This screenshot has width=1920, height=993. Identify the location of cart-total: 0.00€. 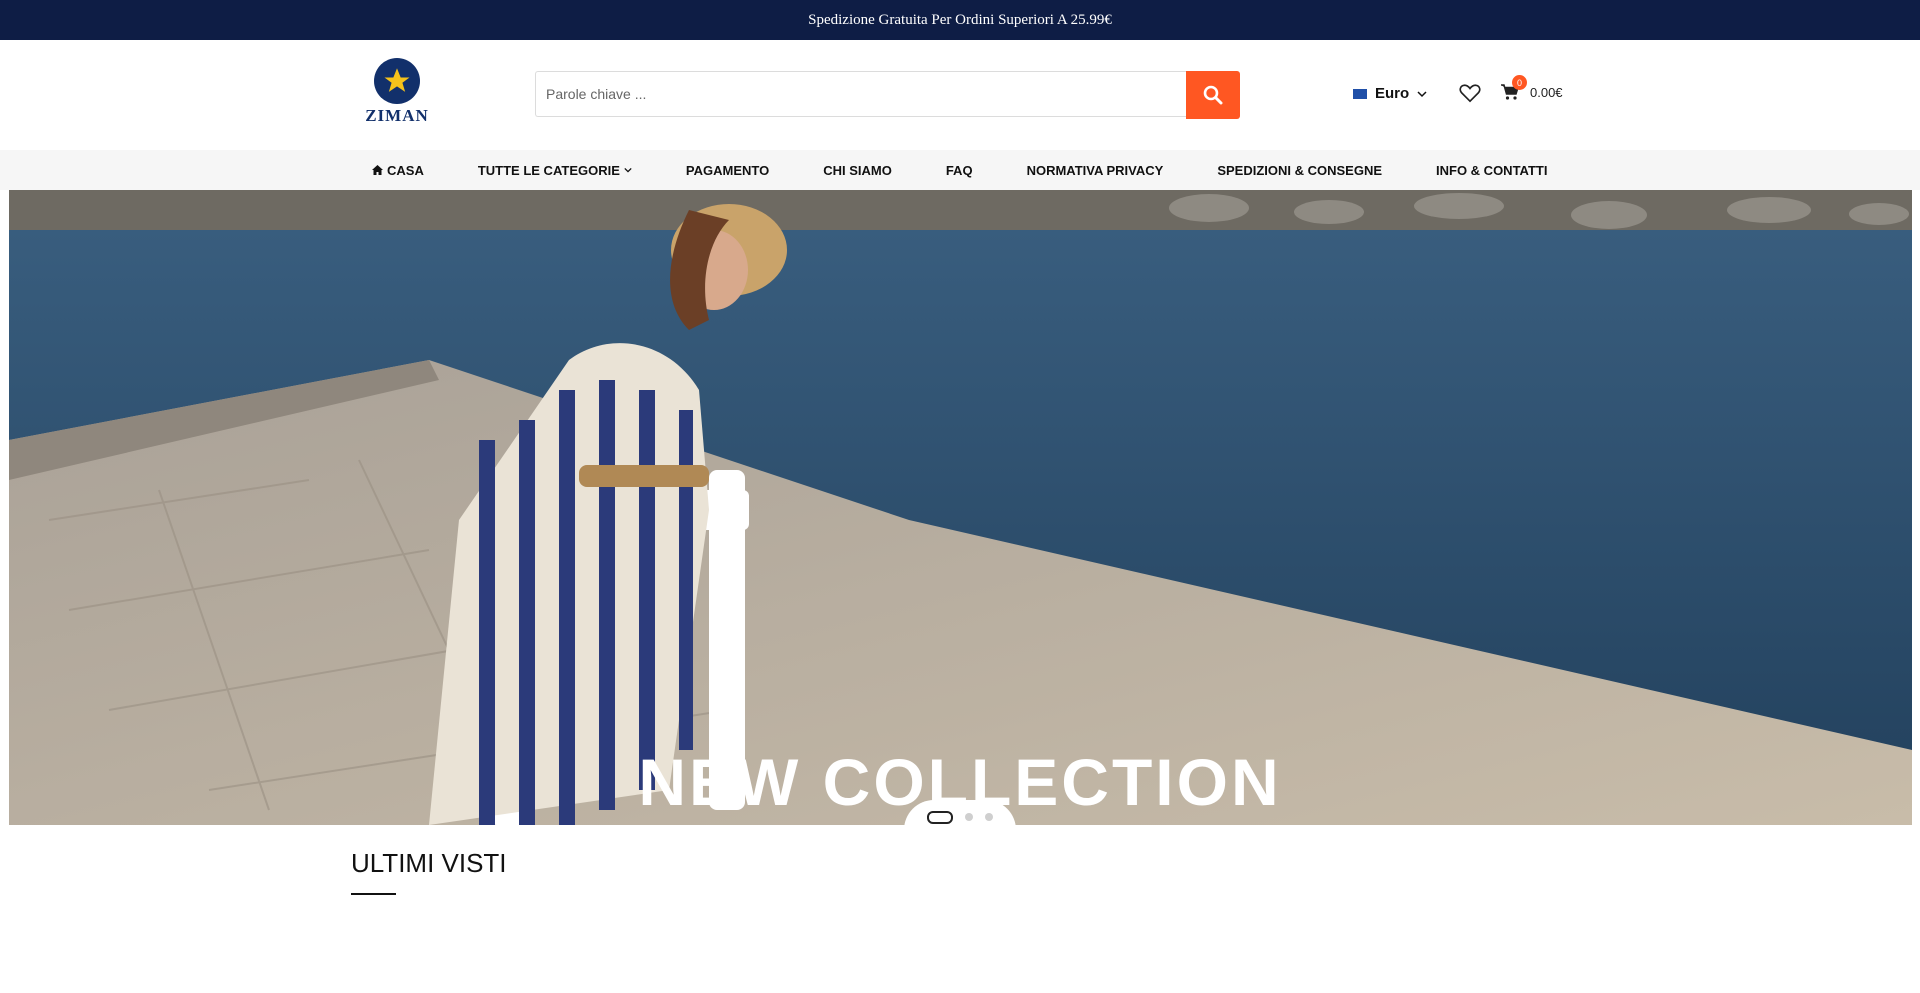
(1546, 92).